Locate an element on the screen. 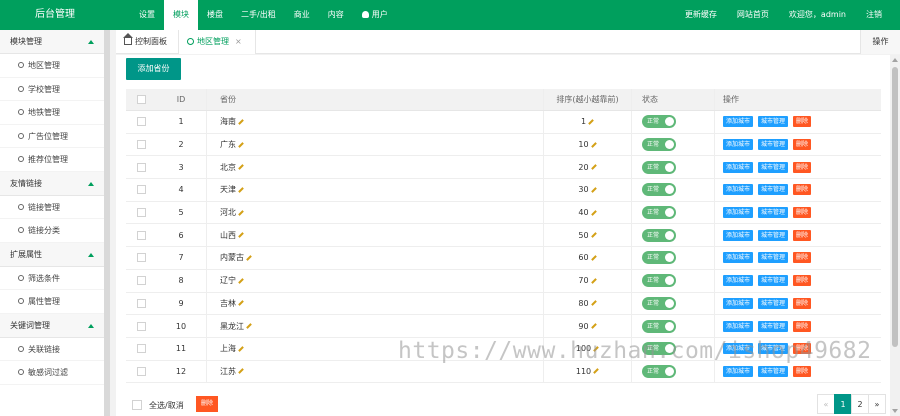  sidebar-item-schools: 学校管理 is located at coordinates (52, 89).